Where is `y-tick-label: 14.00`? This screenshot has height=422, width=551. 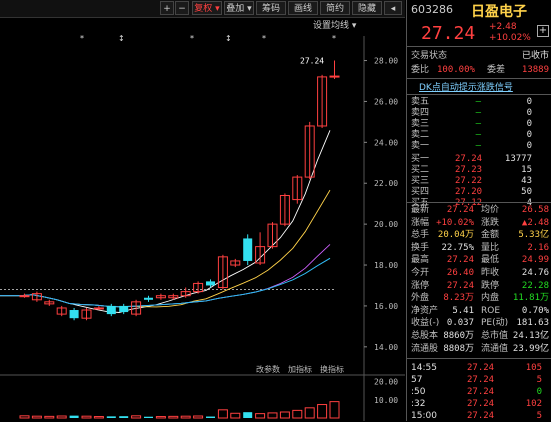 y-tick-label: 14.00 is located at coordinates (386, 347).